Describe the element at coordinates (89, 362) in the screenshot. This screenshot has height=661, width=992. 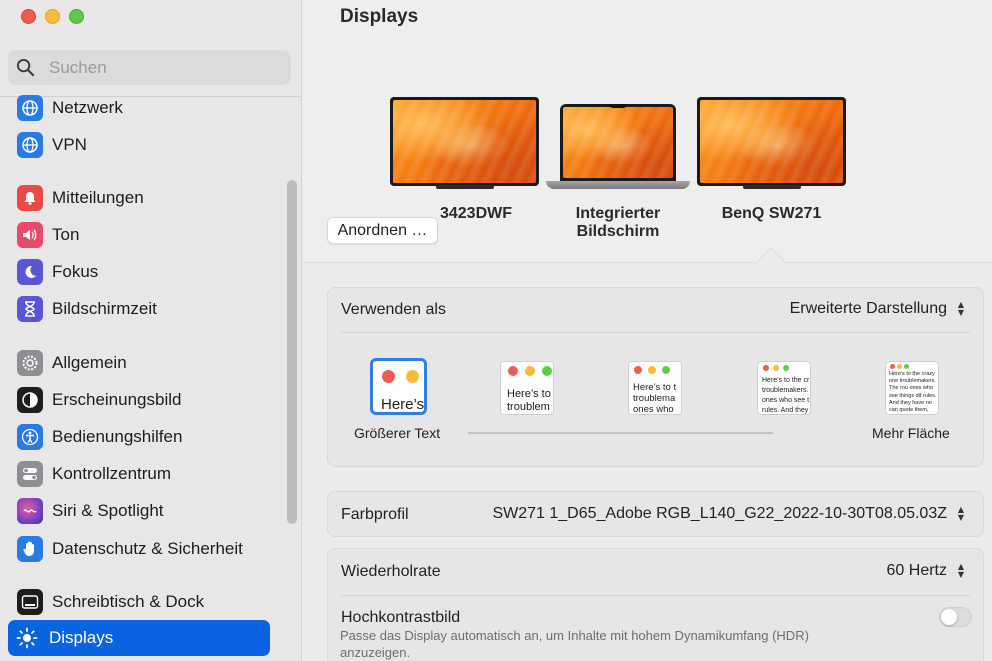
I see `sidebar-item-label: Allgemein` at that location.